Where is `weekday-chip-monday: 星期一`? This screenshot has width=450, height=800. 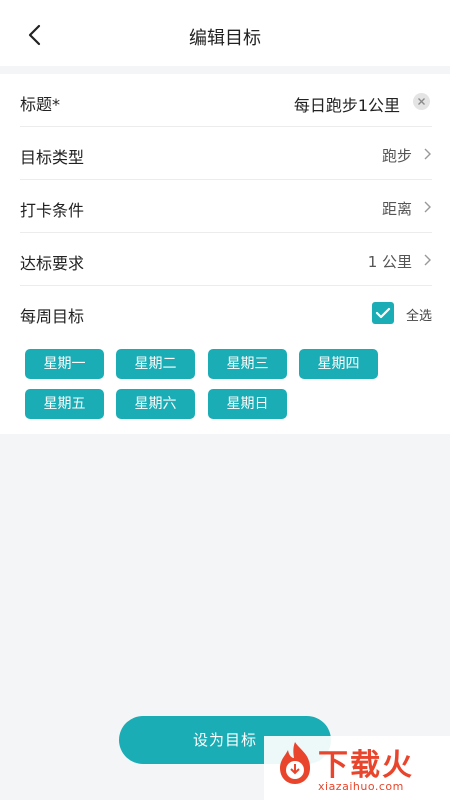
weekday-chip-monday: 星期一 is located at coordinates (64, 364).